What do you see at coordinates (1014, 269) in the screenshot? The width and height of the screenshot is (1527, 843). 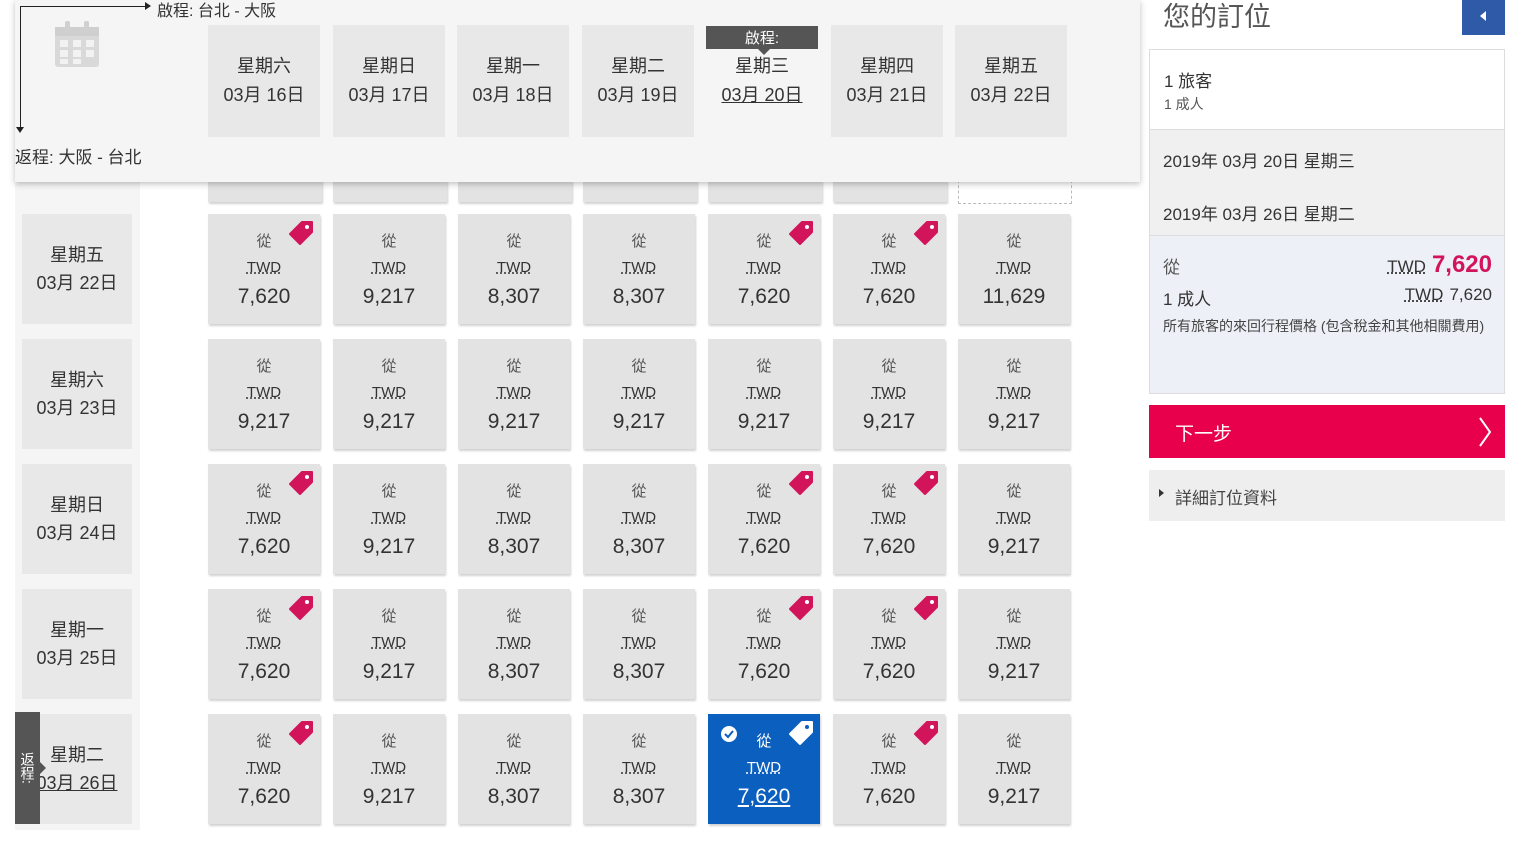 I see `fare-cell: 從 TWD 11,629` at bounding box center [1014, 269].